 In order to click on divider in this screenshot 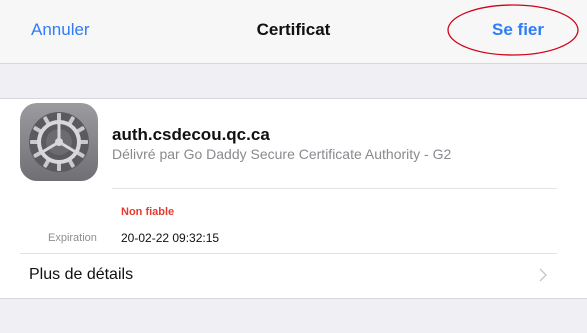, I will do `click(334, 188)`.